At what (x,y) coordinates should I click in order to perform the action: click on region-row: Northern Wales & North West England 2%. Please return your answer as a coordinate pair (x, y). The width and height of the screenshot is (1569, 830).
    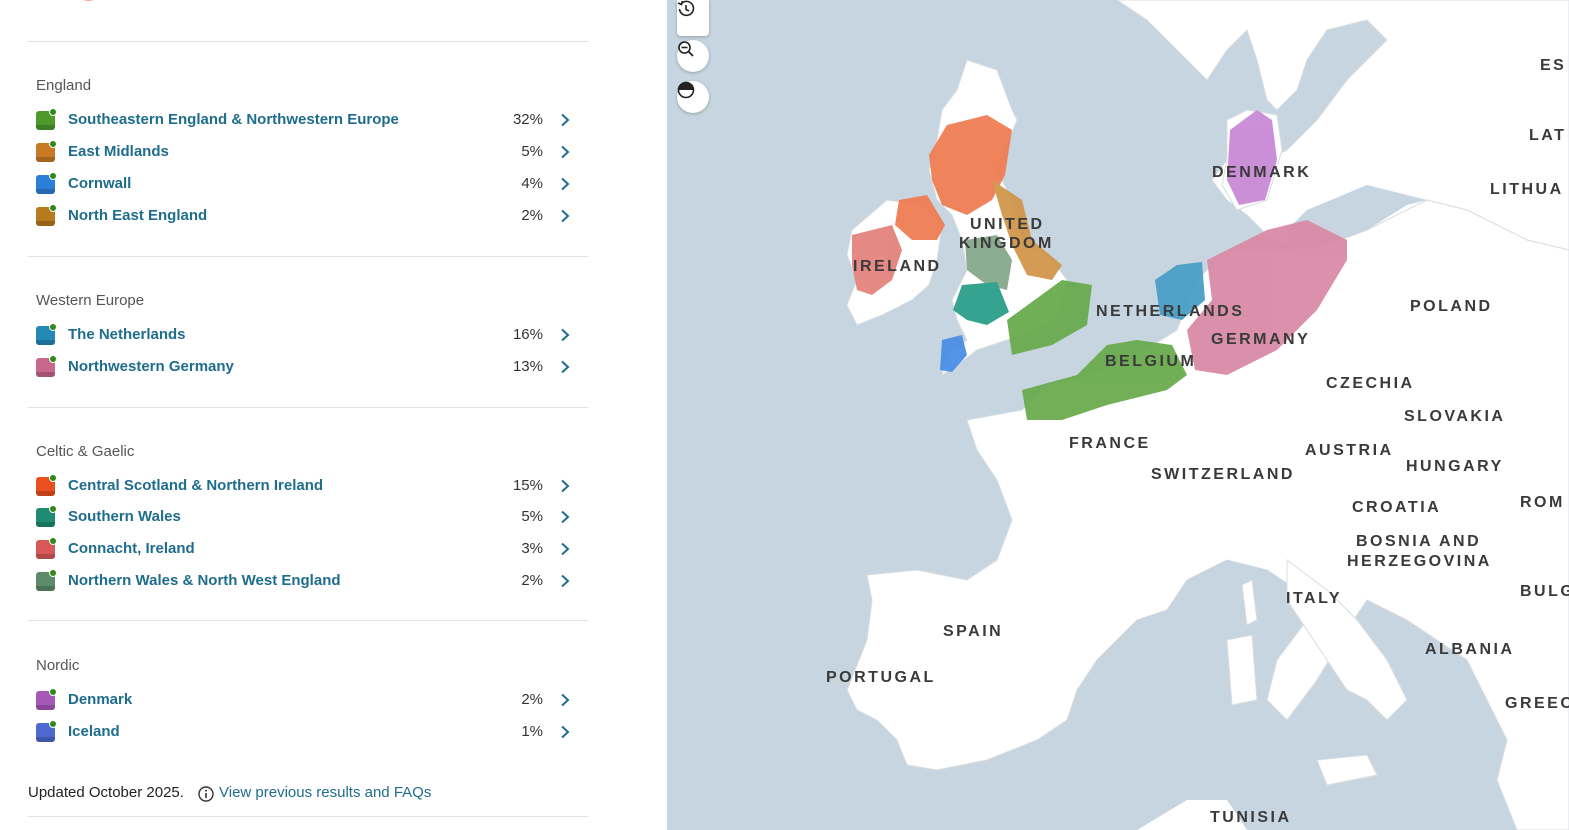
    Looking at the image, I should click on (307, 581).